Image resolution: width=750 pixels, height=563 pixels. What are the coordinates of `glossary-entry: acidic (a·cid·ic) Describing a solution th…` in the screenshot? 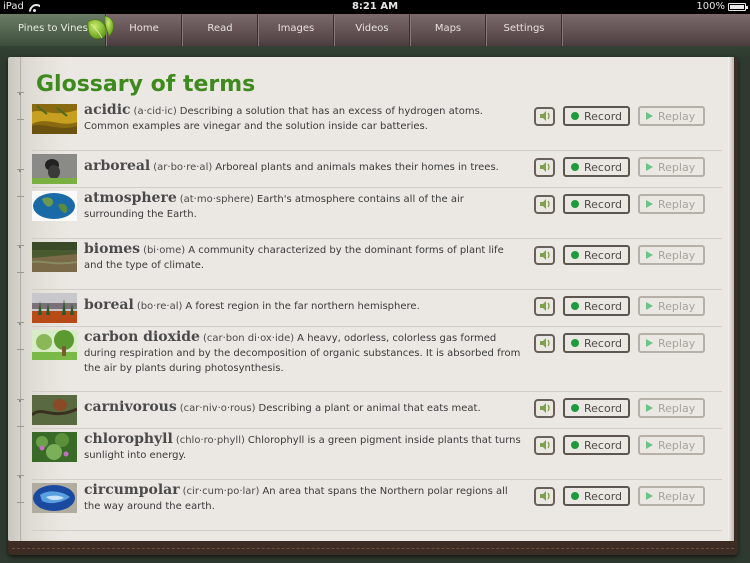 It's located at (377, 125).